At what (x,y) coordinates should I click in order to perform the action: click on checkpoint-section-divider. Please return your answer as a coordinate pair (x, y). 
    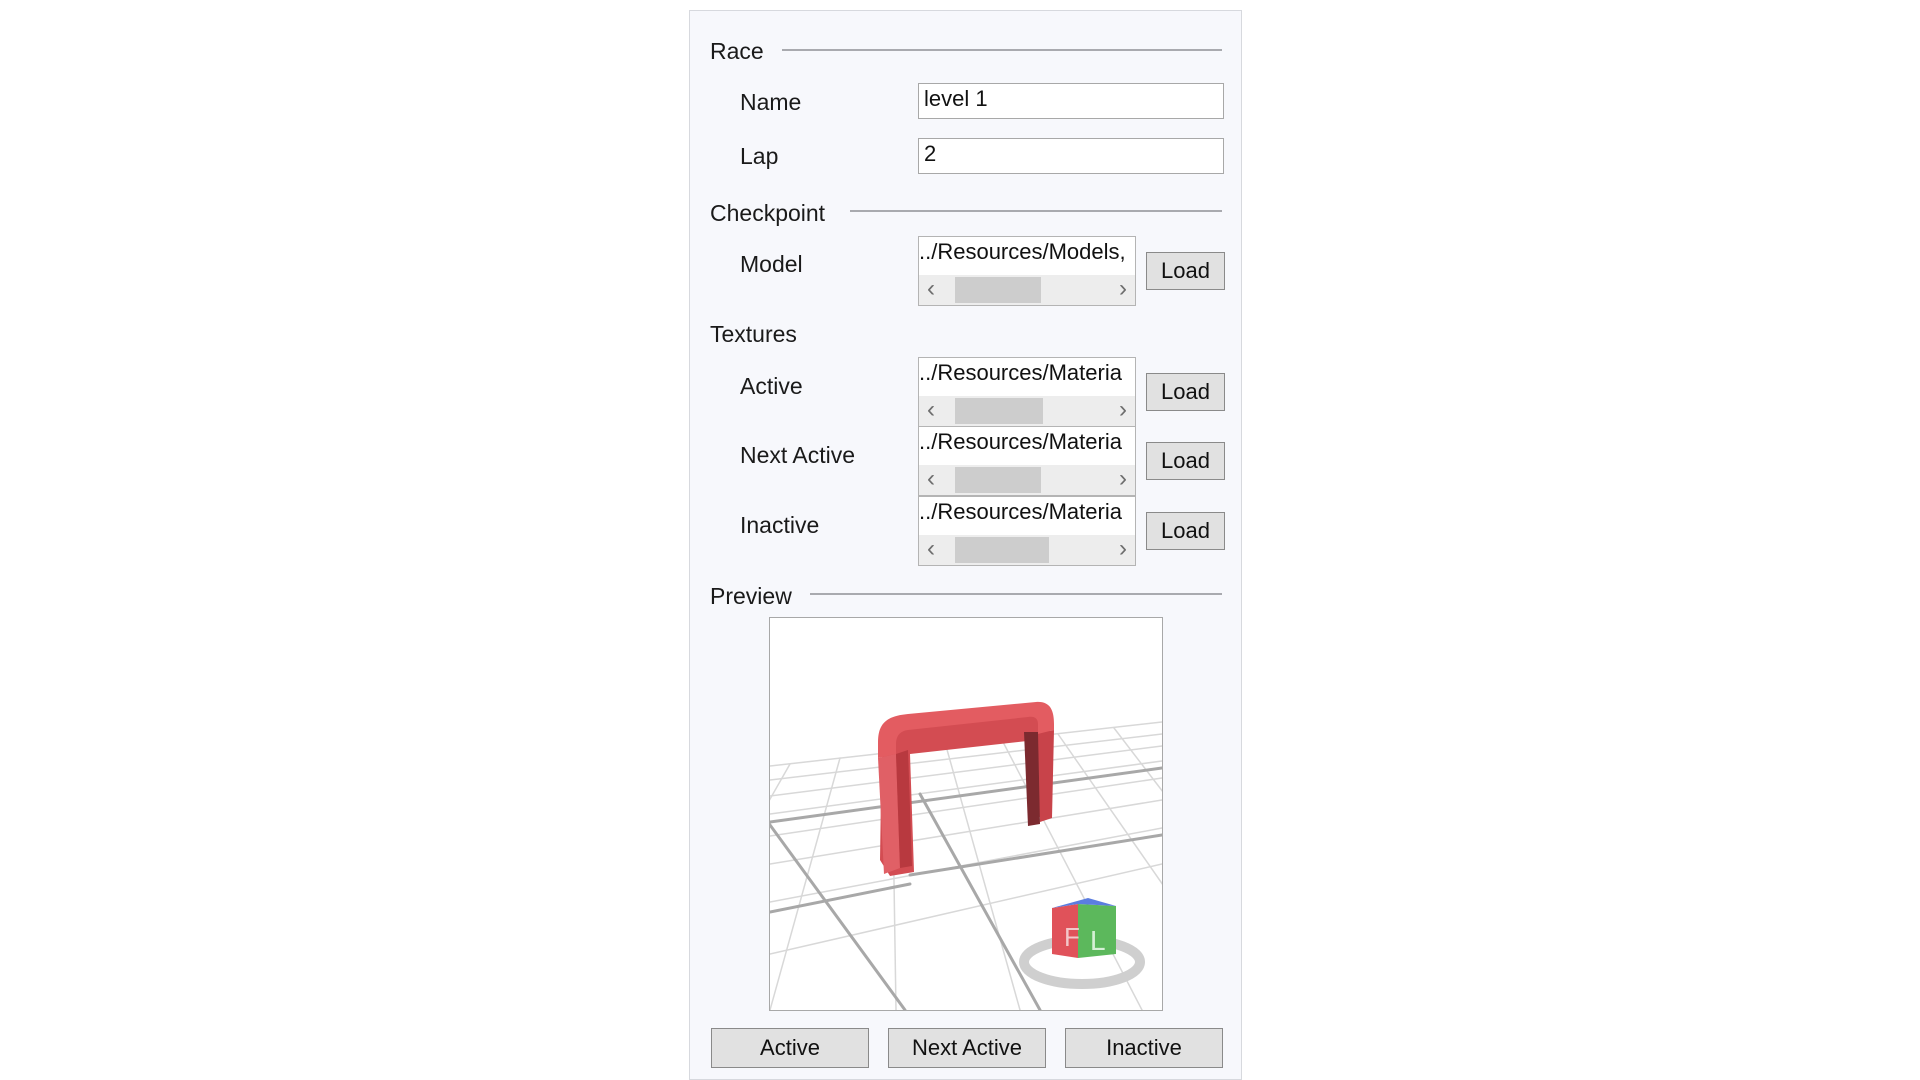
    Looking at the image, I should click on (1036, 211).